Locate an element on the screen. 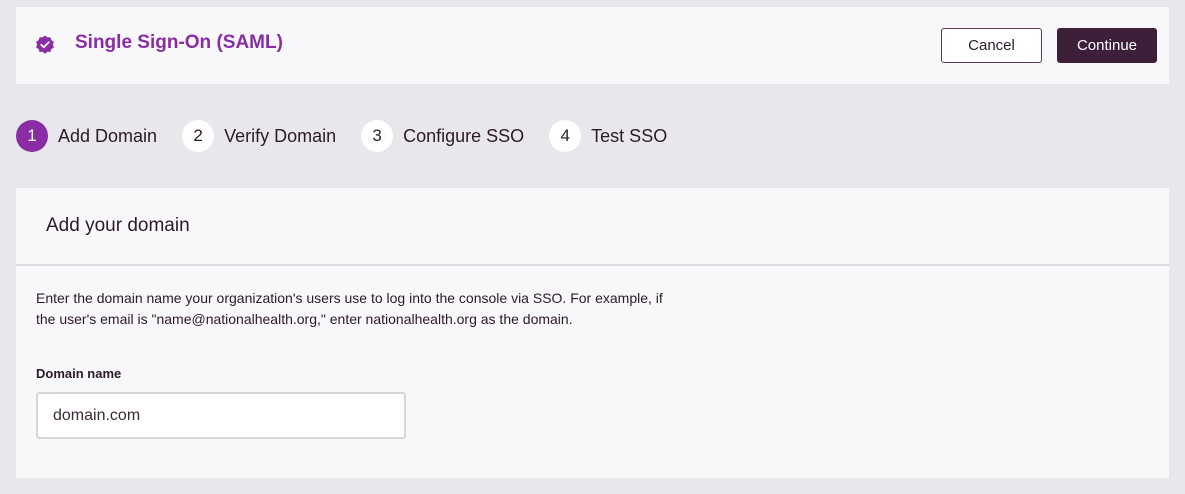  step-verify-domain: 2 Verify Domain is located at coordinates (259, 136).